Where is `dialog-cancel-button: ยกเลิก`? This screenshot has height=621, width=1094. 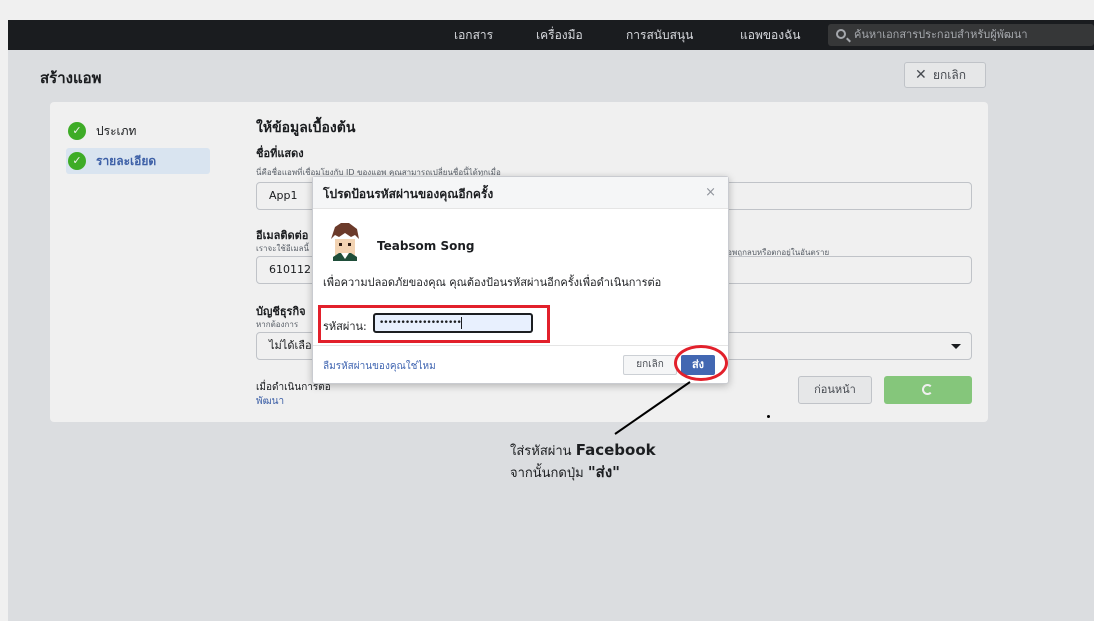
dialog-cancel-button: ยกเลิก is located at coordinates (650, 365).